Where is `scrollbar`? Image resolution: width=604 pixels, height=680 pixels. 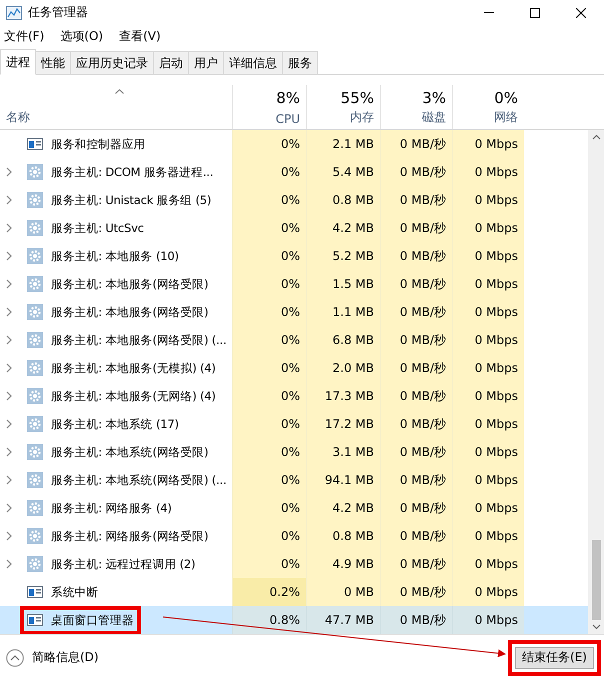
scrollbar is located at coordinates (596, 382).